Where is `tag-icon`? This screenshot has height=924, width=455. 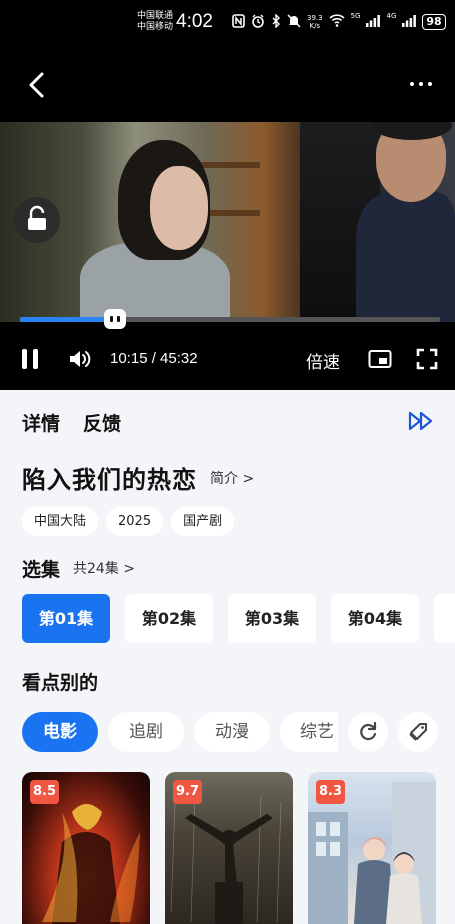
tag-icon is located at coordinates (418, 732).